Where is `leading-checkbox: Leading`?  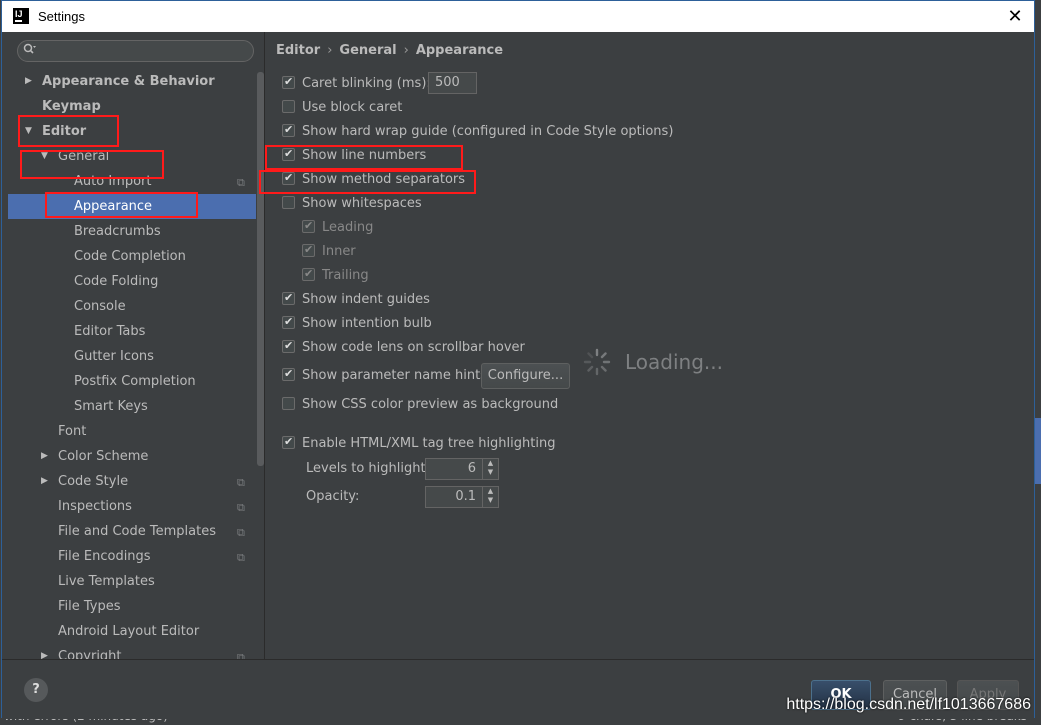 leading-checkbox: Leading is located at coordinates (337, 227).